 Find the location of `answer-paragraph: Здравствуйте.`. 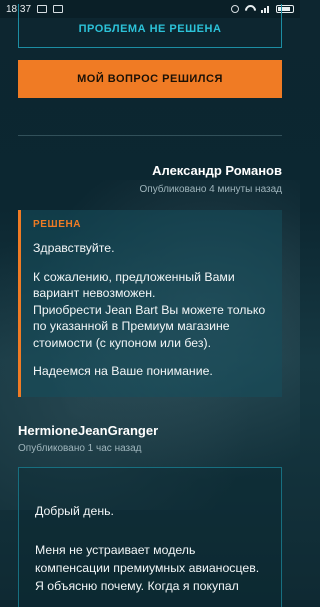

answer-paragraph: Здравствуйте. is located at coordinates (74, 248).